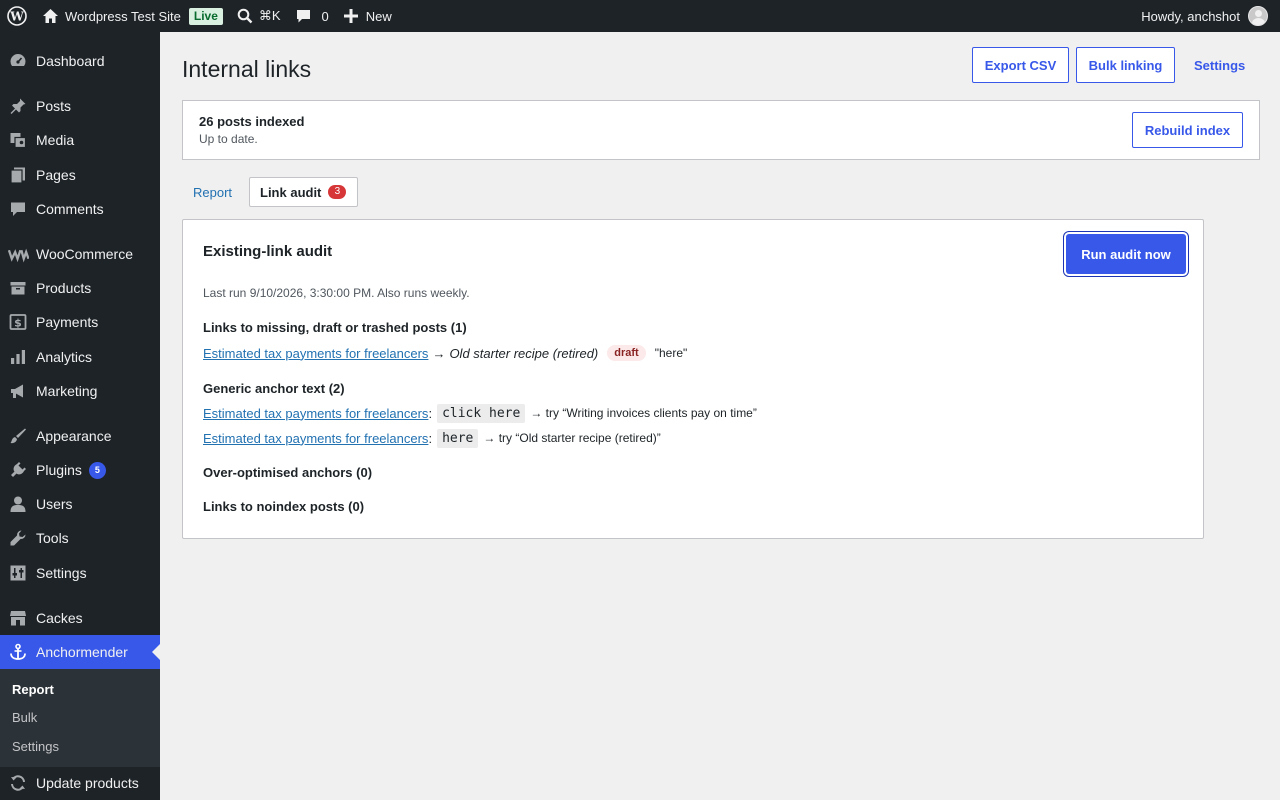 Image resolution: width=1280 pixels, height=800 pixels. I want to click on sidebar-item-plugins: Plugins 5, so click(80, 470).